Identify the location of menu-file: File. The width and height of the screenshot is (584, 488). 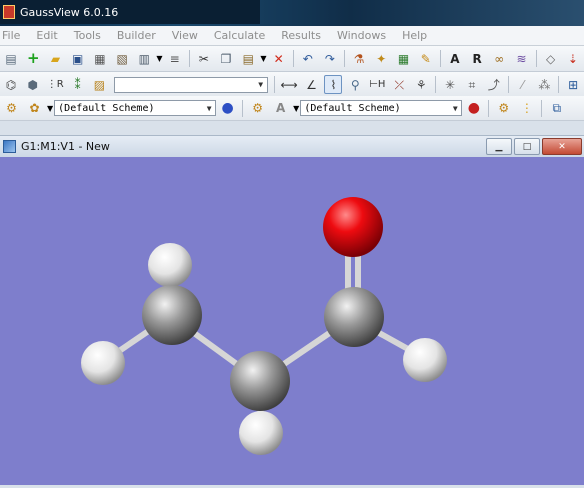
(11, 35).